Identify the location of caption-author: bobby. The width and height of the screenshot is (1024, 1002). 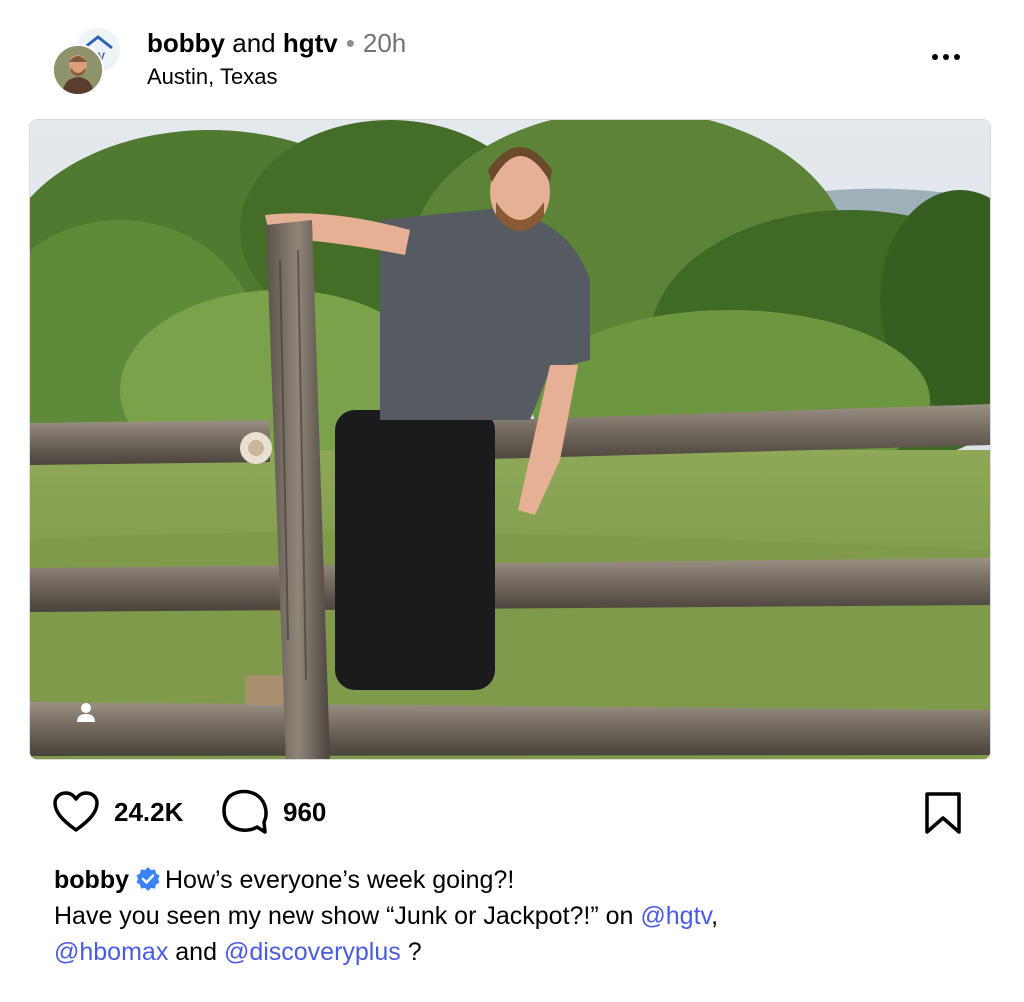
(91, 880).